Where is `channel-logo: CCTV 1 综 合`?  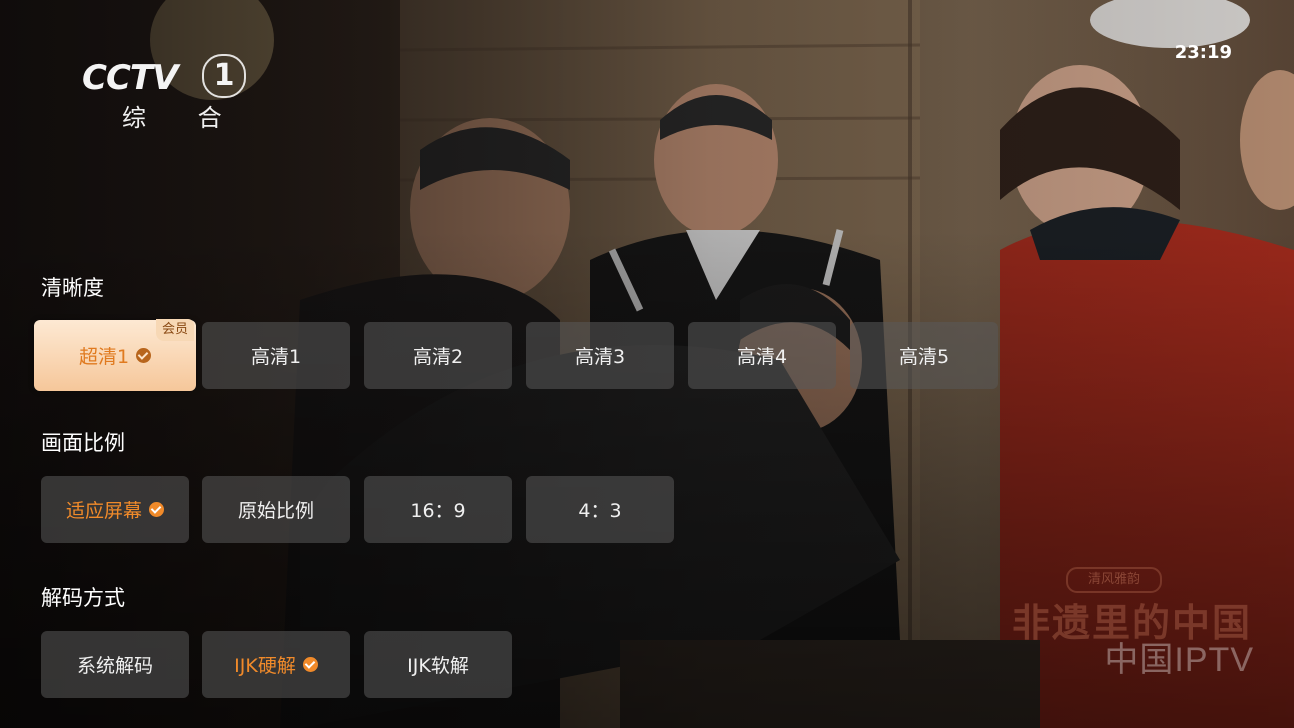 channel-logo: CCTV 1 综 合 is located at coordinates (165, 93).